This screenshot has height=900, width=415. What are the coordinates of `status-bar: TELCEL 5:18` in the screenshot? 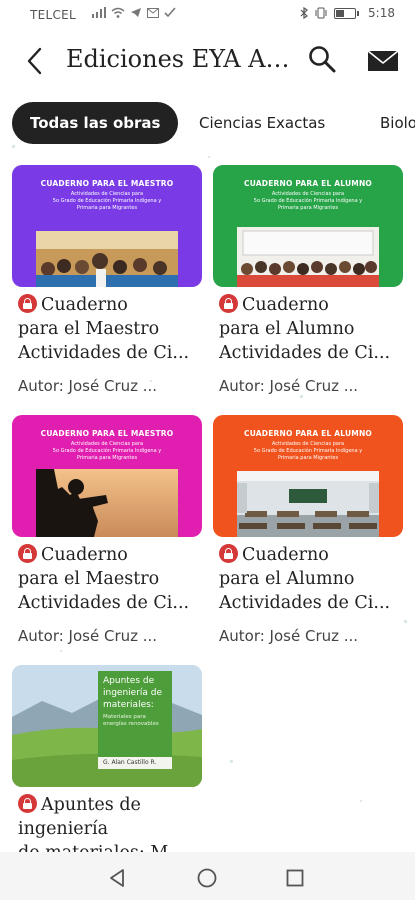 It's located at (207, 15).